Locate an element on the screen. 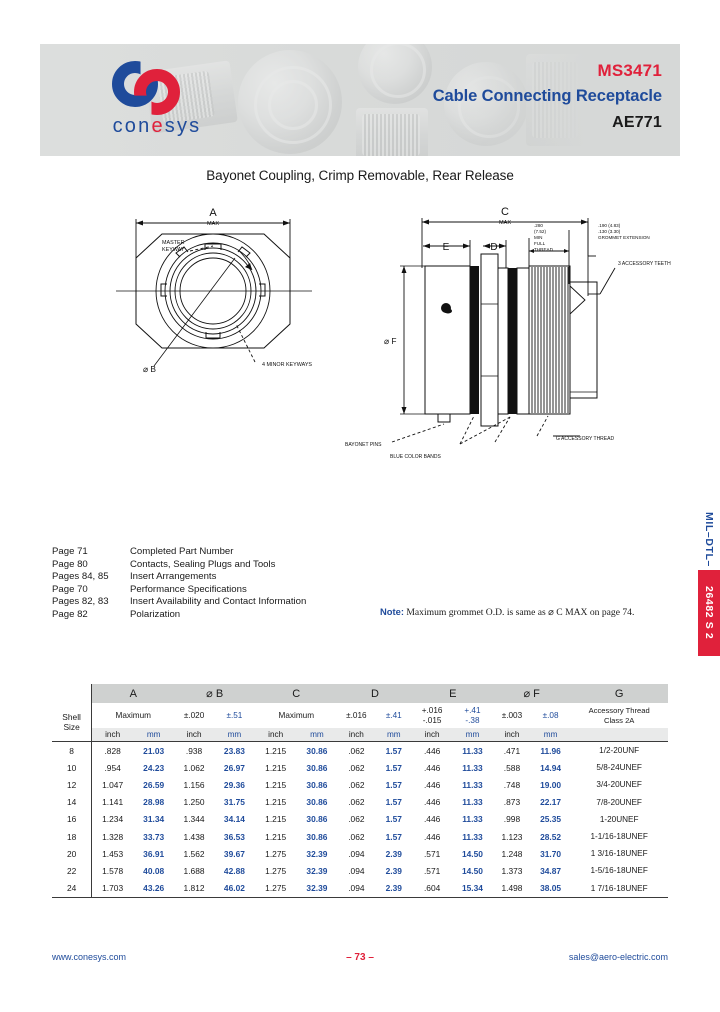 The width and height of the screenshot is (720, 1012). reference-page: Pages 82, 83 is located at coordinates (80, 602).